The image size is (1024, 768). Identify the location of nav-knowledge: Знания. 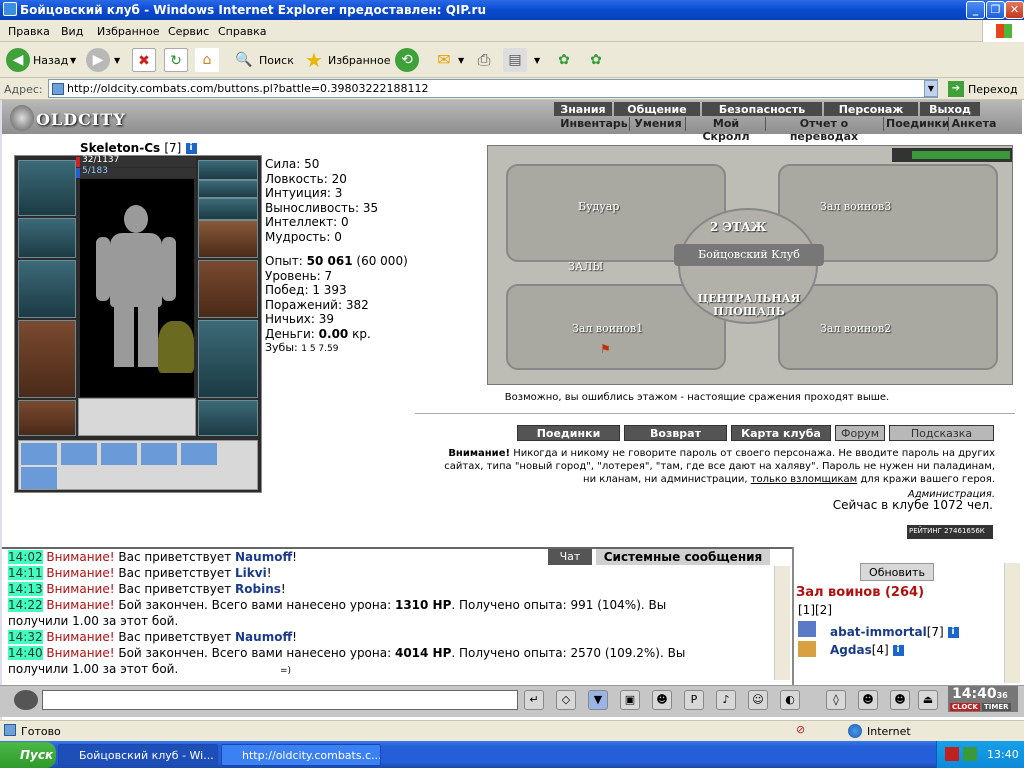
(583, 109).